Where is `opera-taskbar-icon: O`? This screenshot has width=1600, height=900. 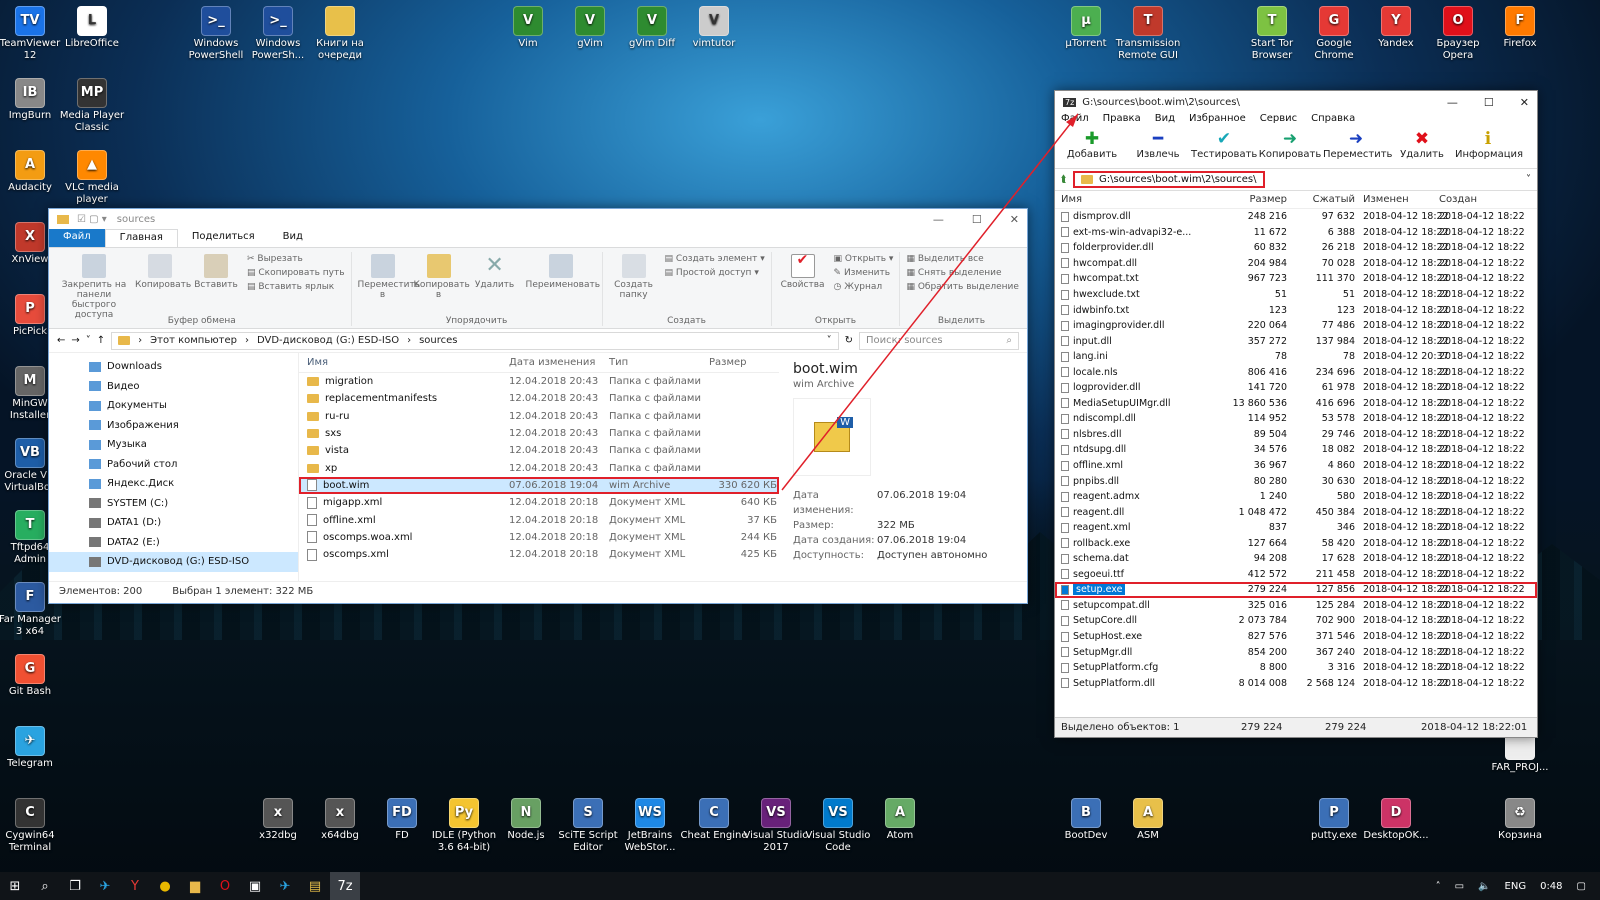
opera-taskbar-icon: O is located at coordinates (225, 886).